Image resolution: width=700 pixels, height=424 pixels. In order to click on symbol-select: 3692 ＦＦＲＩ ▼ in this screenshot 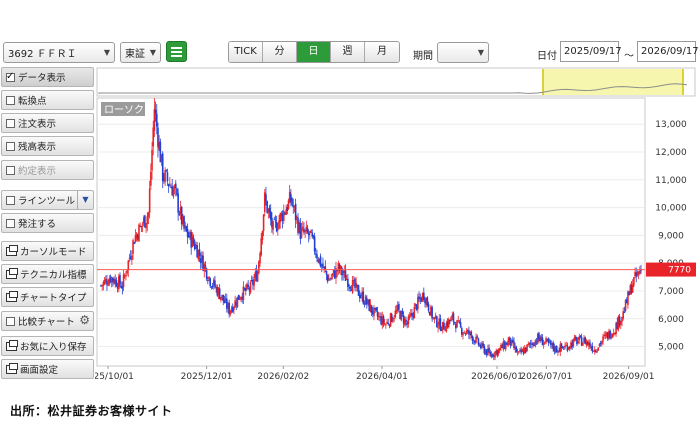, I will do `click(59, 52)`.